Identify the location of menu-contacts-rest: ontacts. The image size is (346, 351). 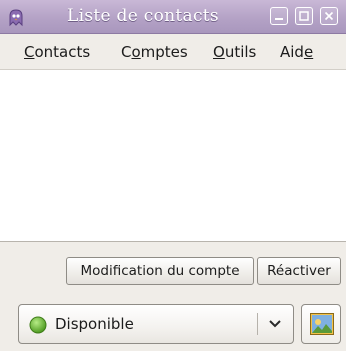
(62, 52).